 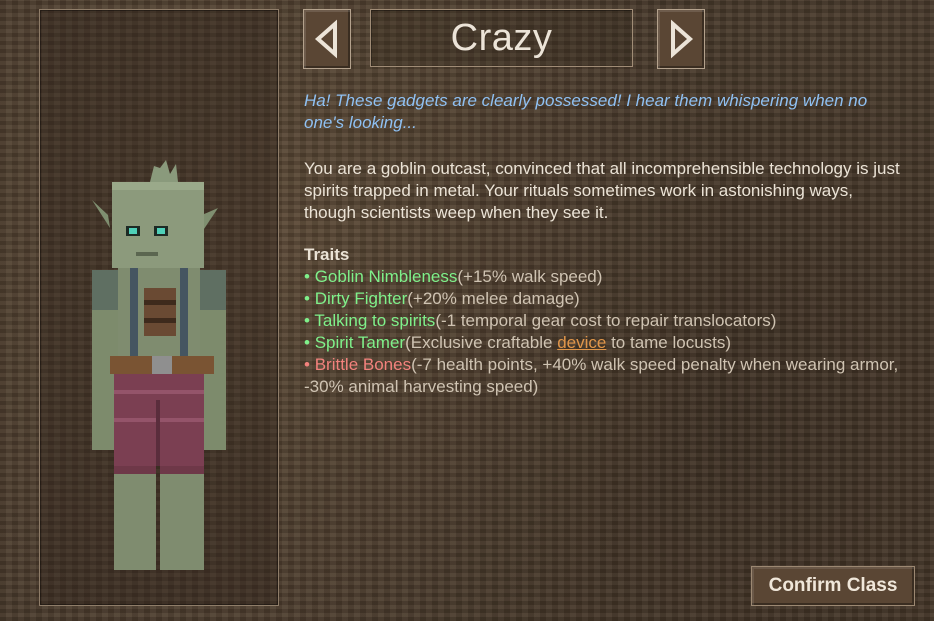 I want to click on trait-name: Brittle Bones, so click(x=363, y=364).